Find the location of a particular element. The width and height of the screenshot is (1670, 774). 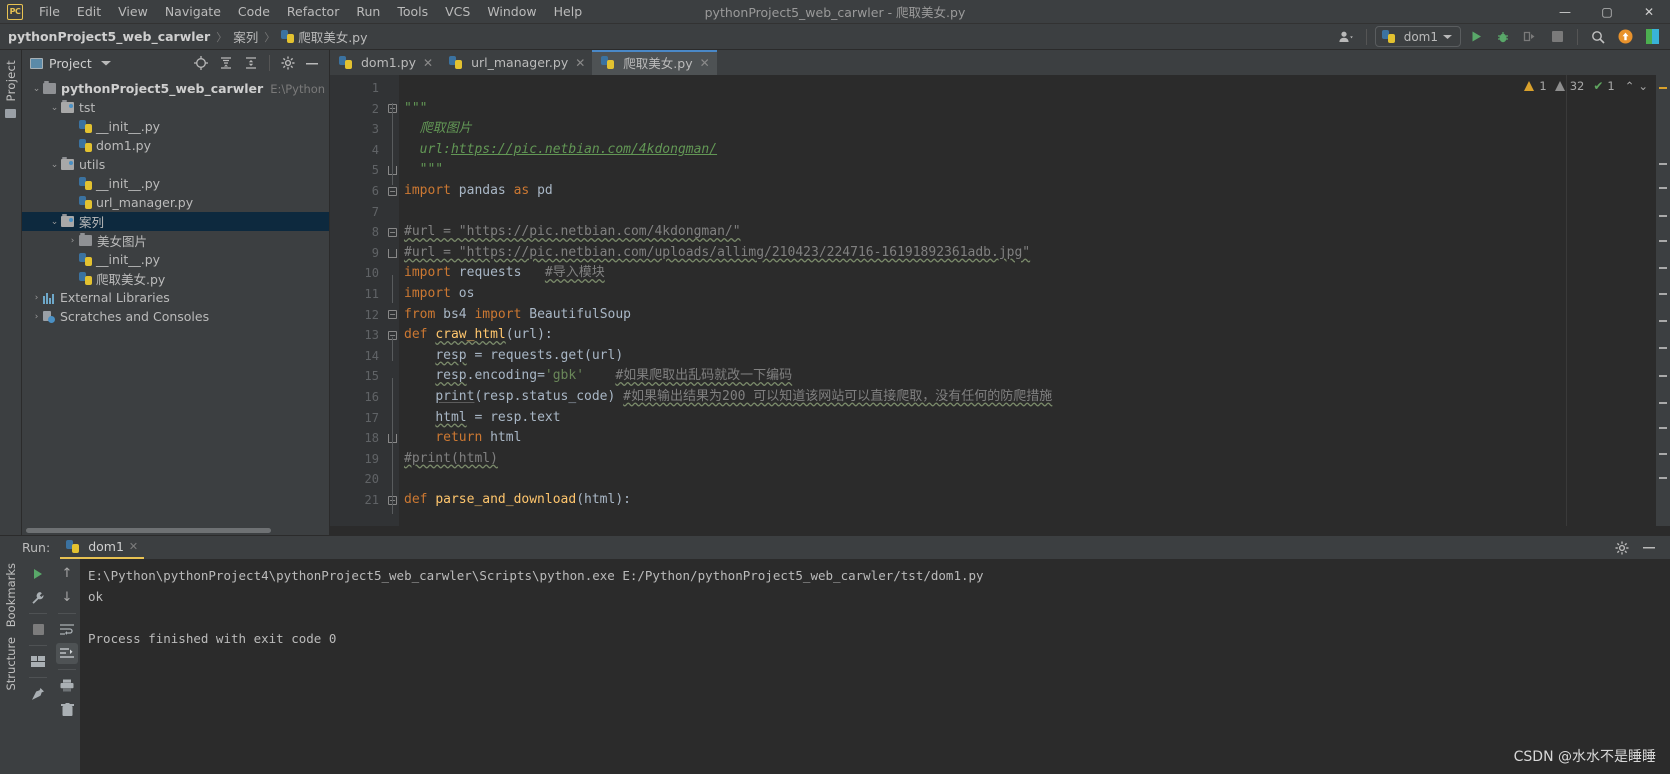

expand-all-icon is located at coordinates (226, 63).